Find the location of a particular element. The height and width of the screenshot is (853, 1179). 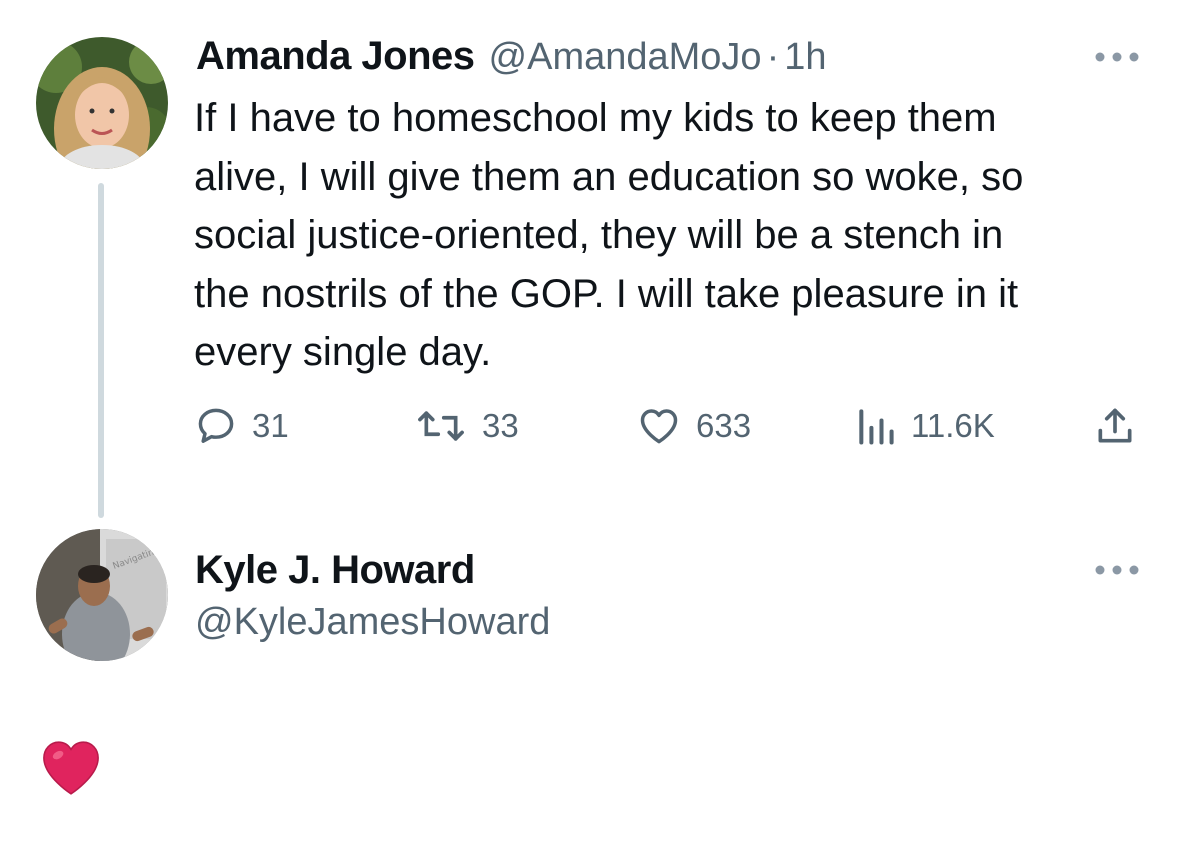

views-bar-chart-icon is located at coordinates (876, 427).